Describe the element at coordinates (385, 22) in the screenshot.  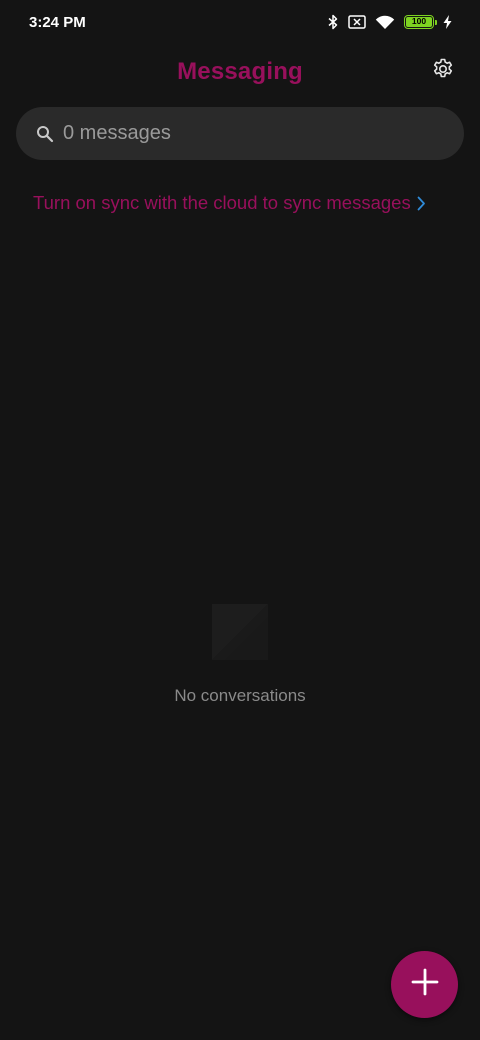
I see `wifi-icon` at that location.